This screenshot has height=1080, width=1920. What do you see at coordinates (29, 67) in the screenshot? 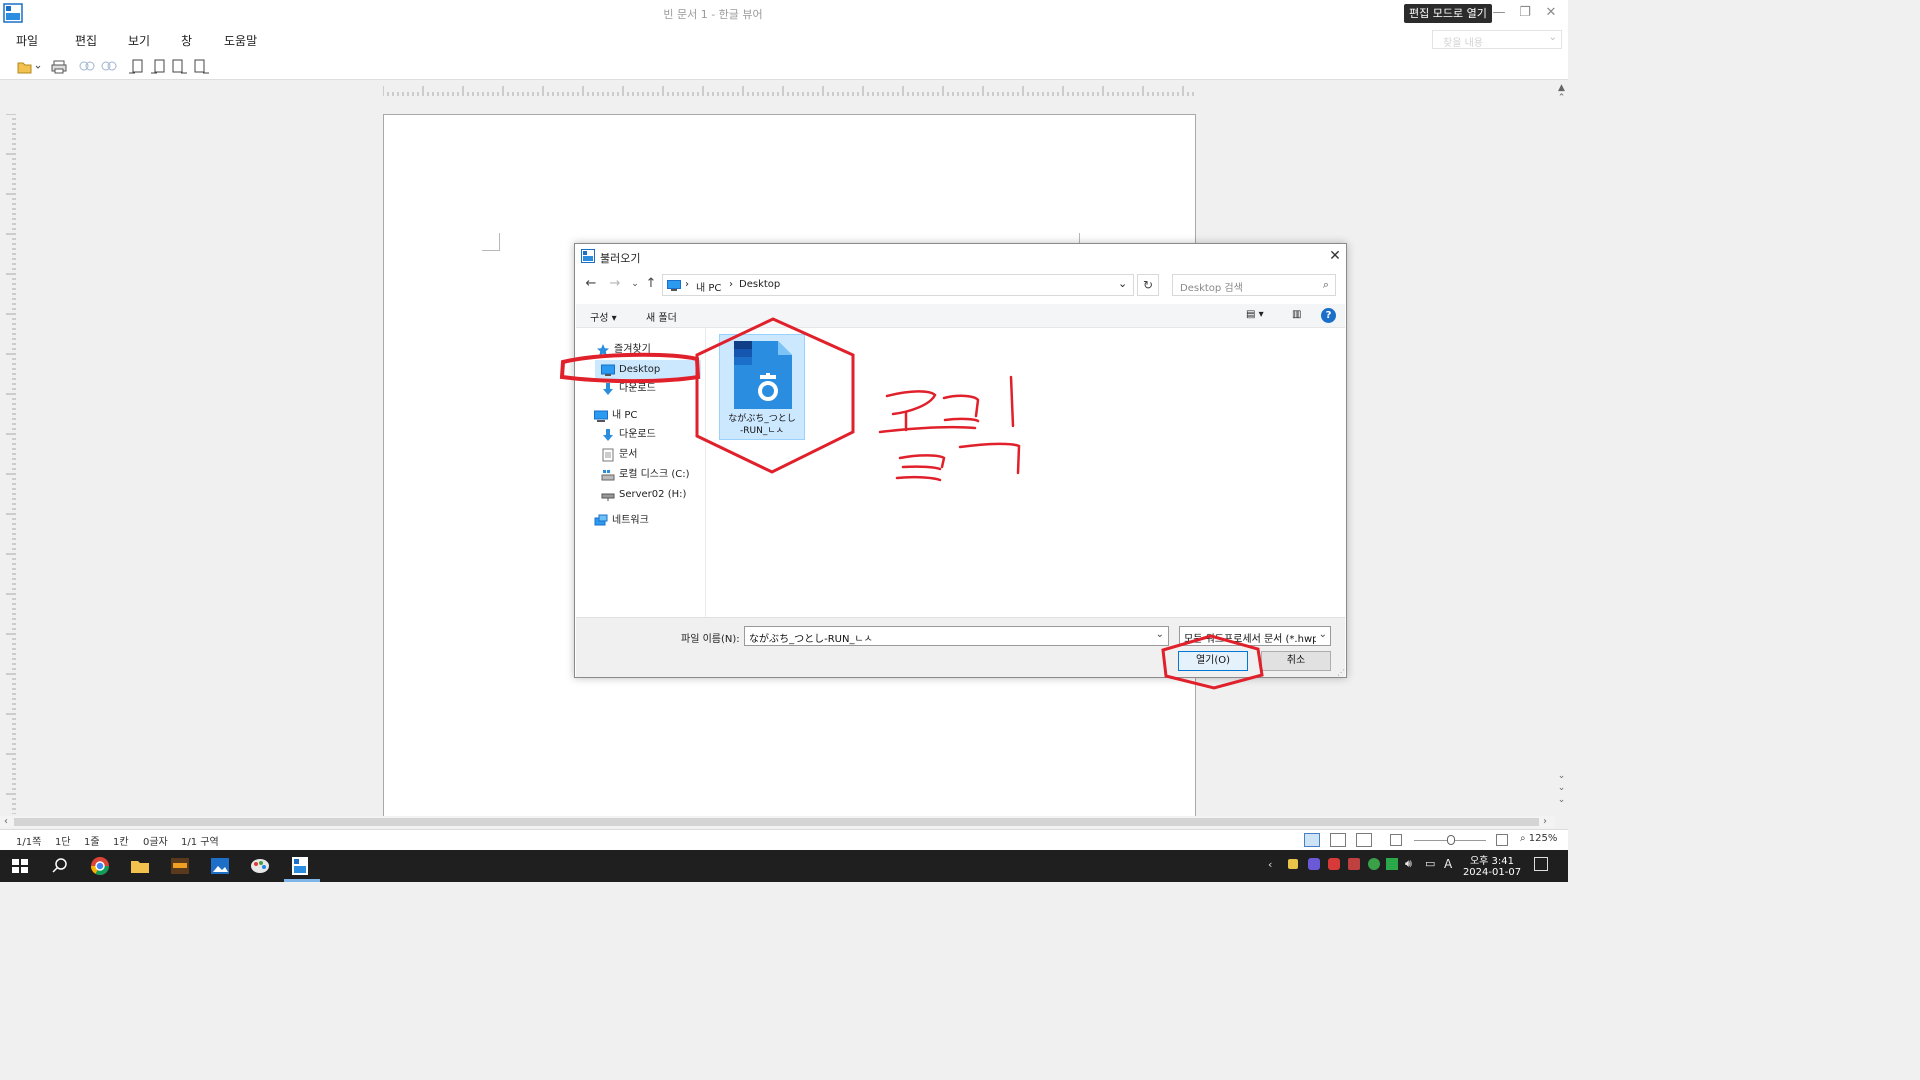
I see `open-folder-icon` at bounding box center [29, 67].